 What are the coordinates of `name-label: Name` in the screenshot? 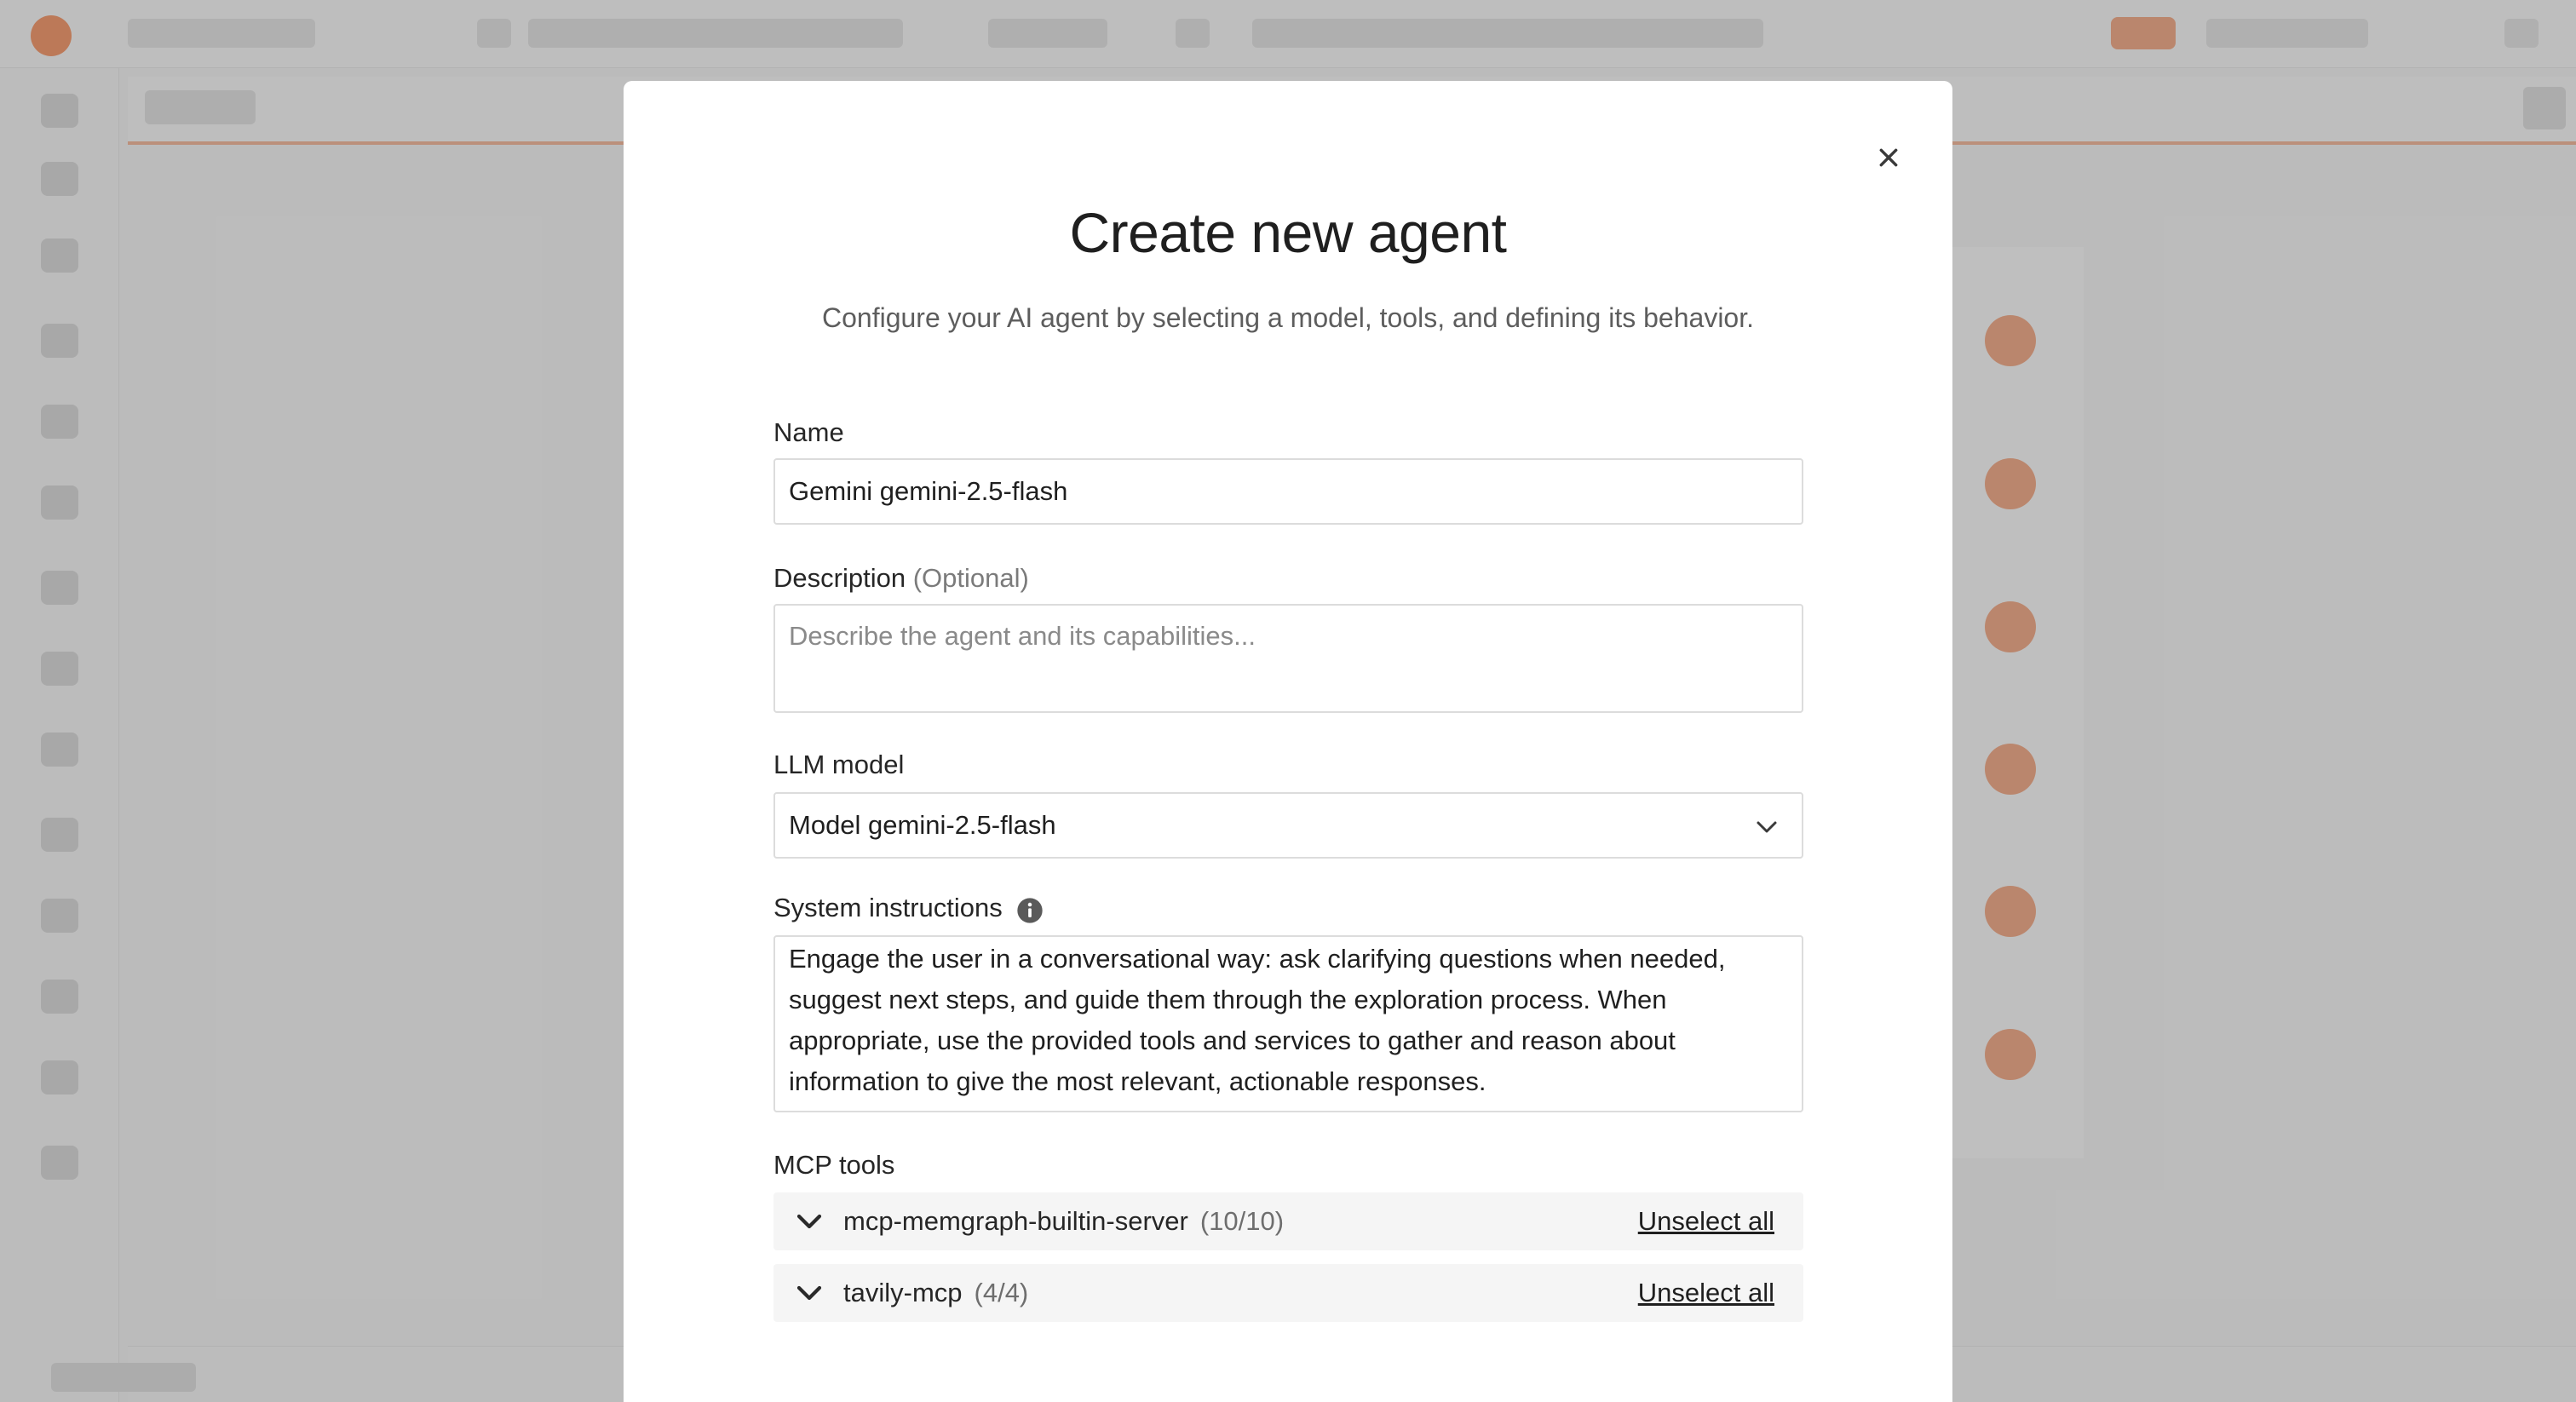 It's located at (809, 432).